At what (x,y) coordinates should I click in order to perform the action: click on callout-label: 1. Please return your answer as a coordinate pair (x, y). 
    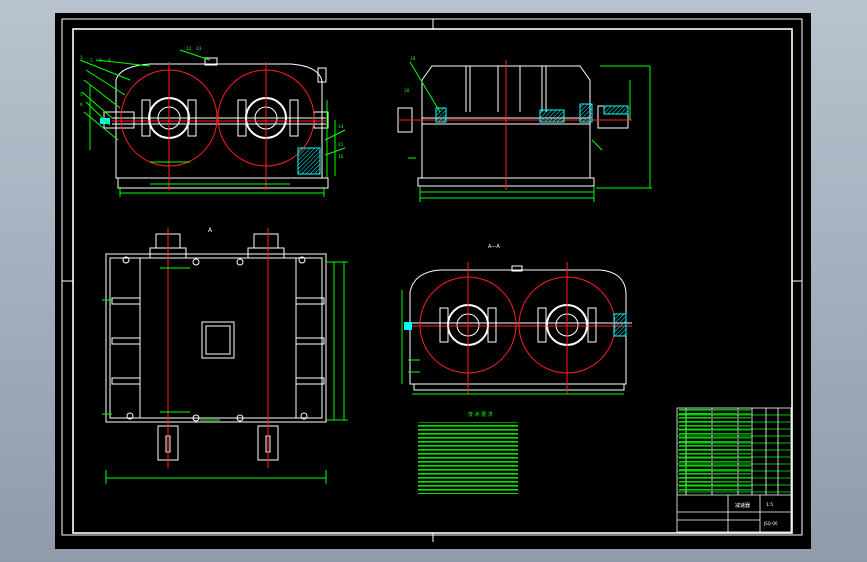
    Looking at the image, I should click on (81, 58).